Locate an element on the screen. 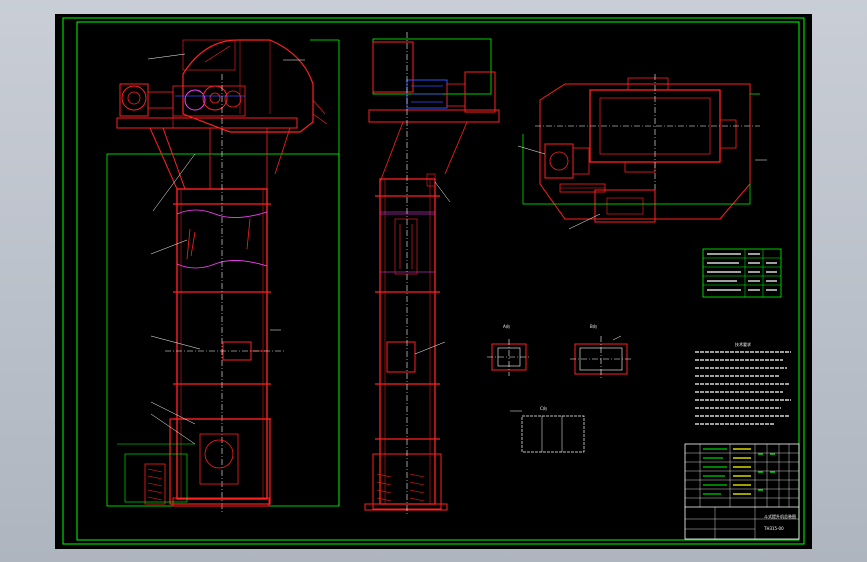 This screenshot has width=867, height=562. front-callouts is located at coordinates (226, 249).